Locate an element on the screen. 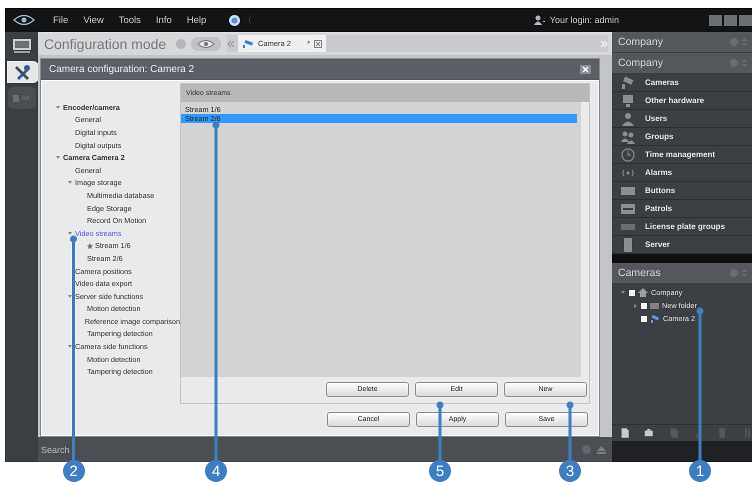 This screenshot has height=483, width=752. nav-item: Alarms is located at coordinates (682, 173).